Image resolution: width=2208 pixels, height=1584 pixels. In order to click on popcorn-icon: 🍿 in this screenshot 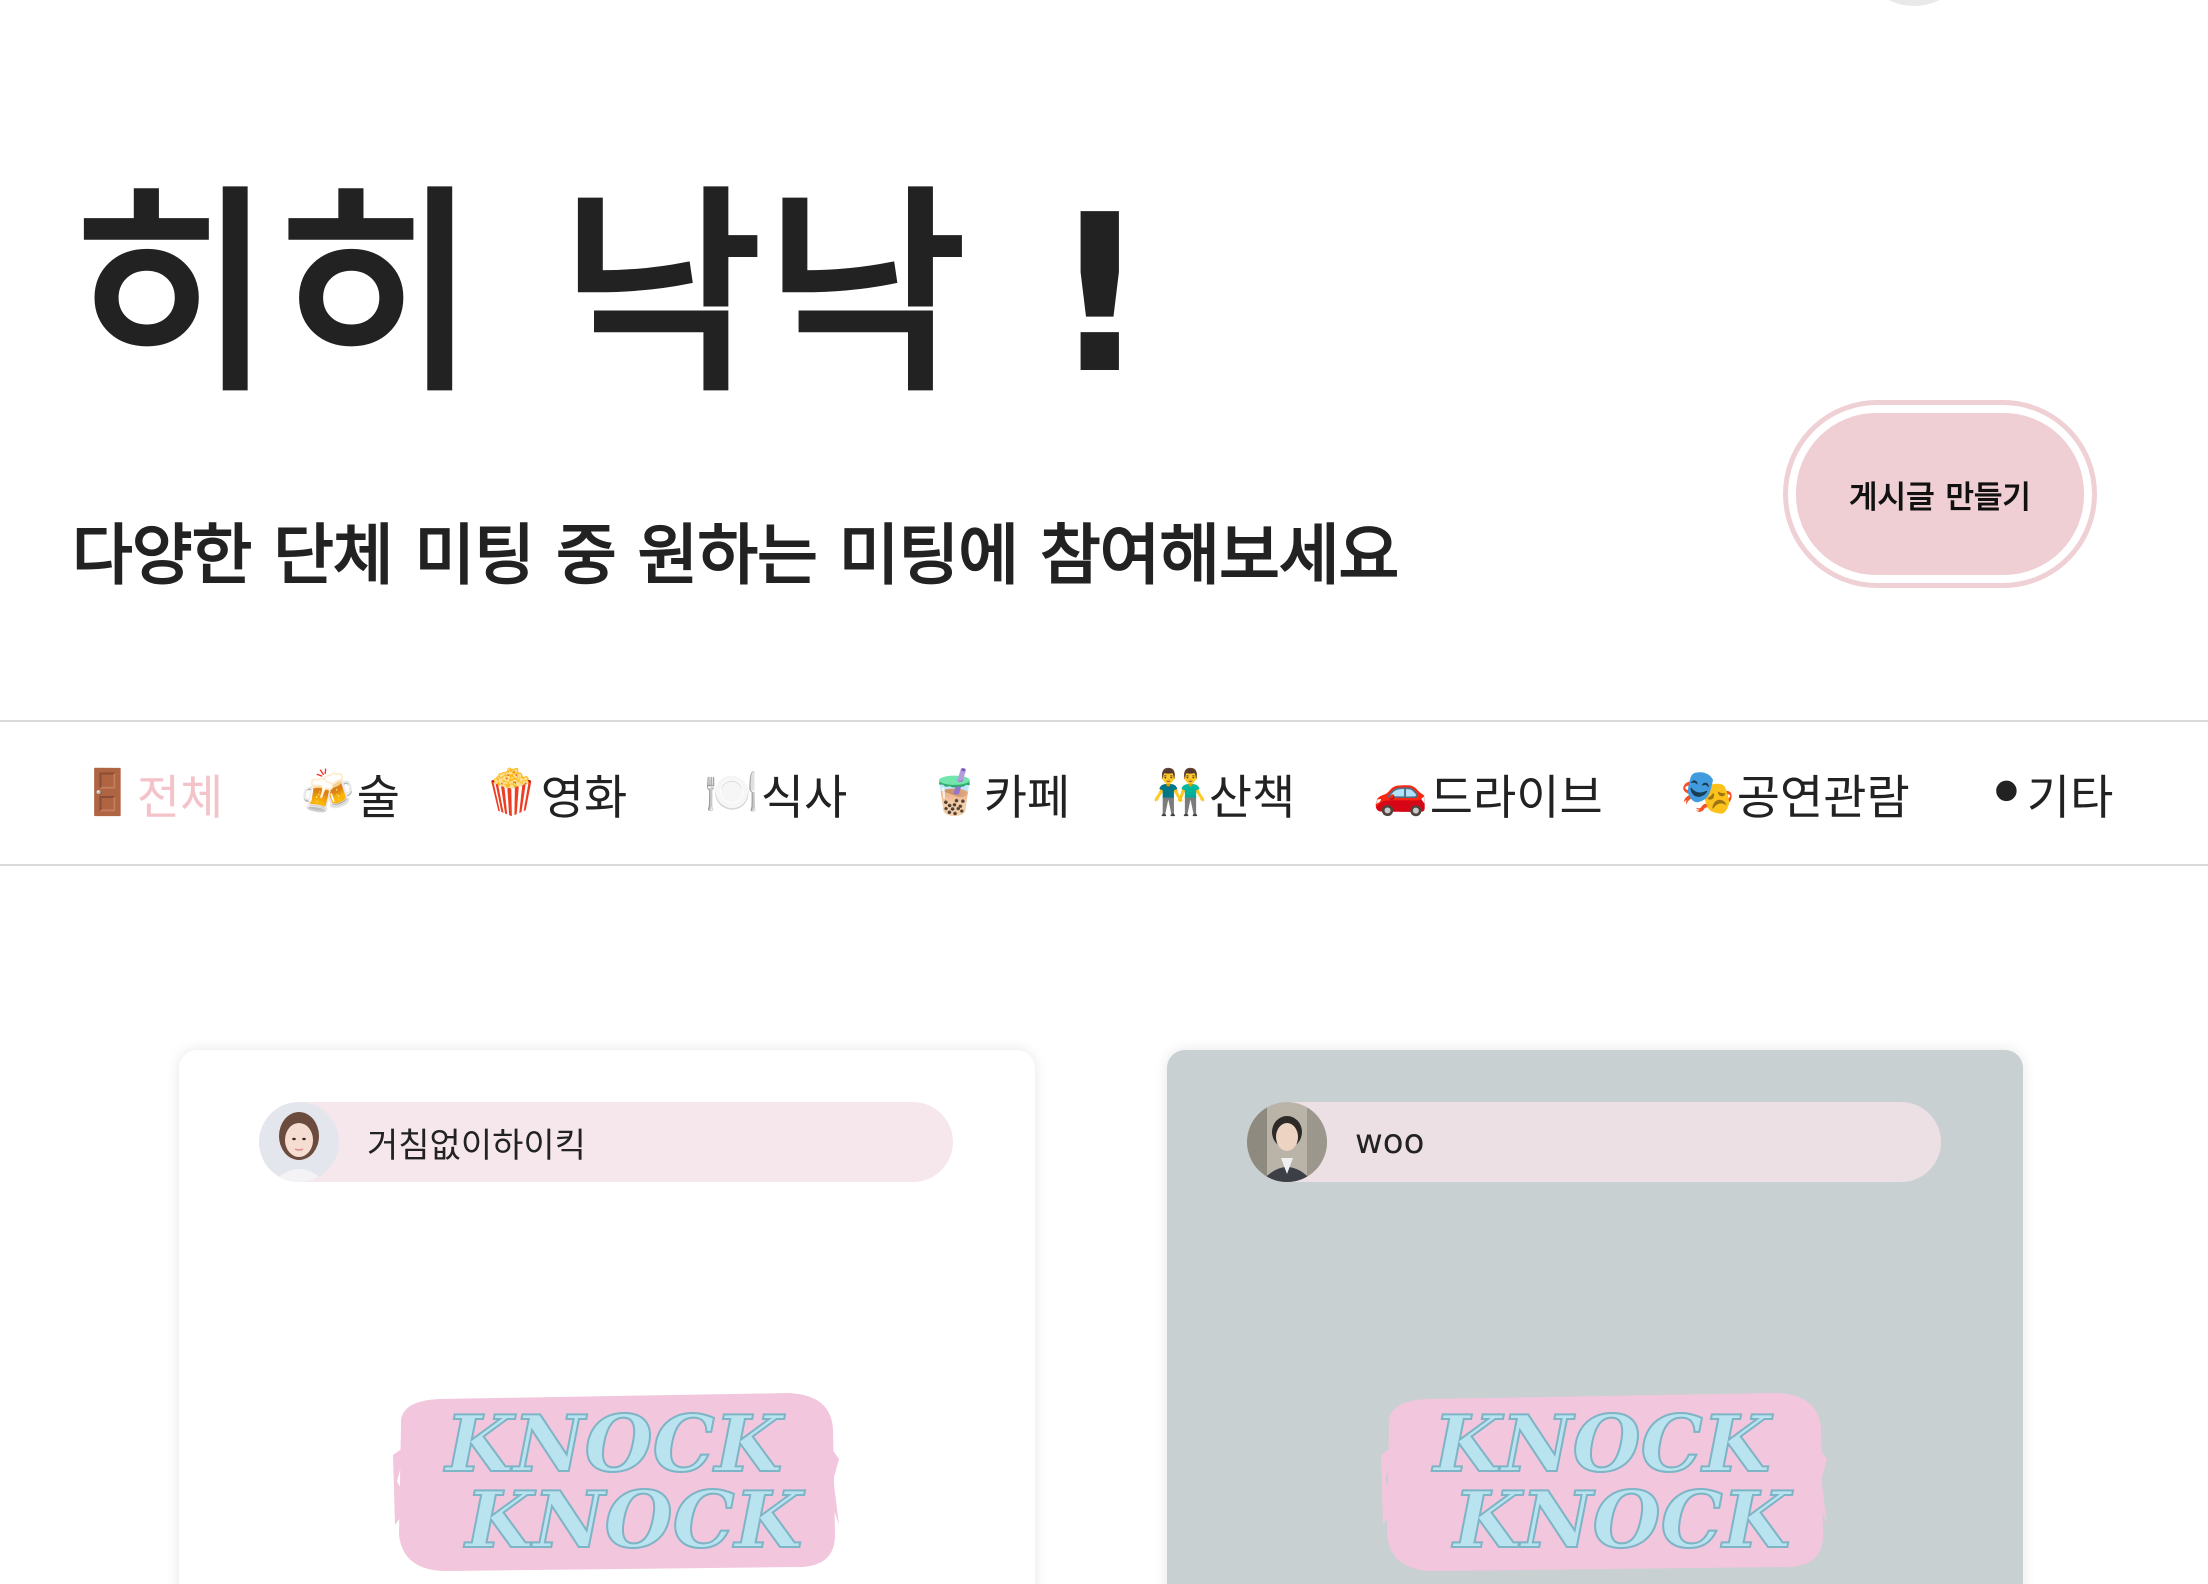, I will do `click(511, 792)`.